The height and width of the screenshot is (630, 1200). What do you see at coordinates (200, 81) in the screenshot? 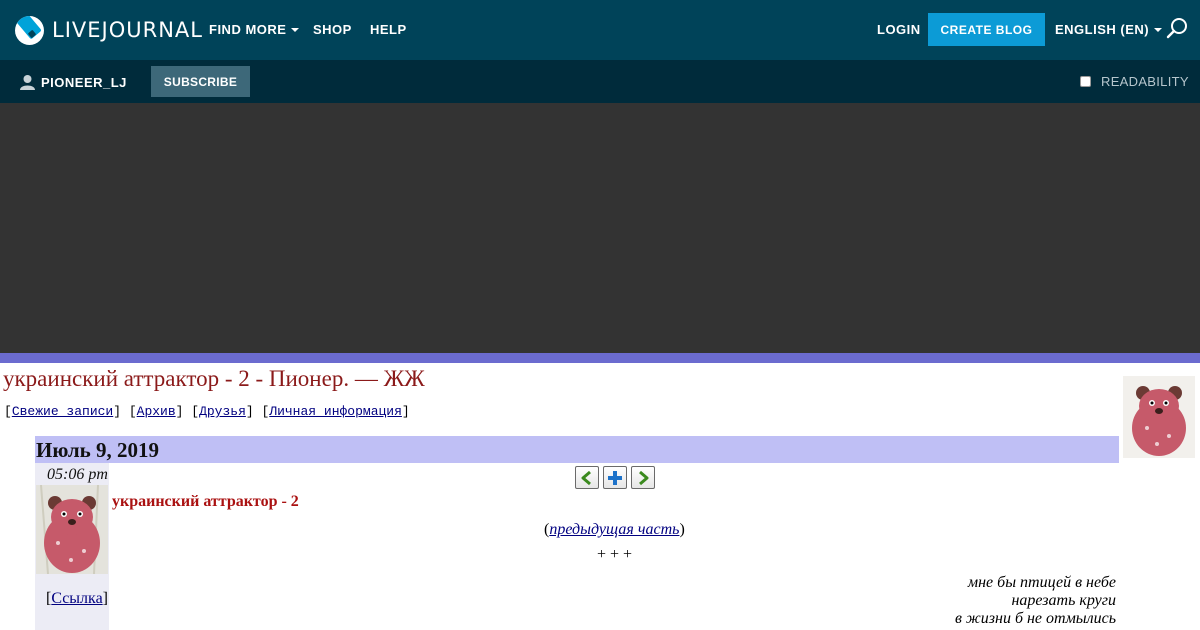
I see `subscribe-button: SUBSCRIBE` at bounding box center [200, 81].